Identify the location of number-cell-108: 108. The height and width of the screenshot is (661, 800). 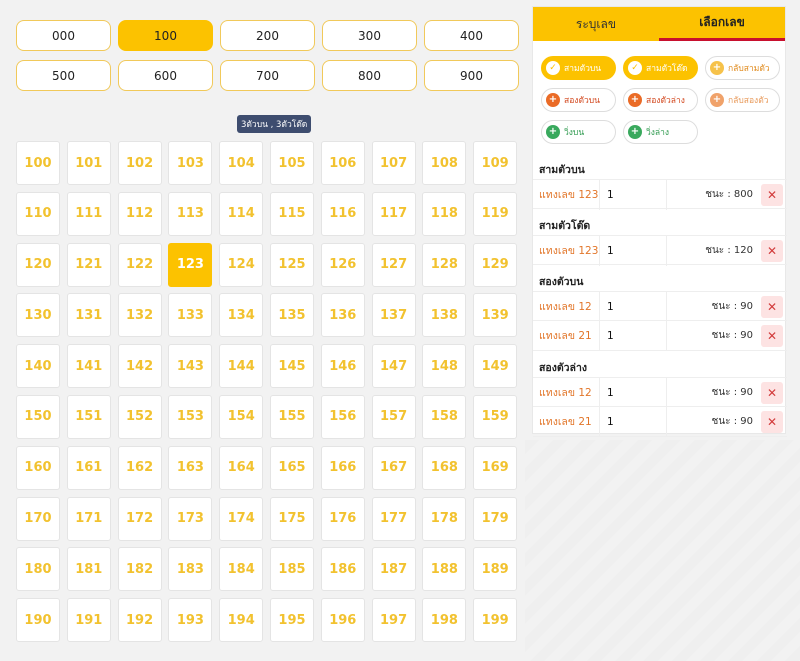
(444, 163).